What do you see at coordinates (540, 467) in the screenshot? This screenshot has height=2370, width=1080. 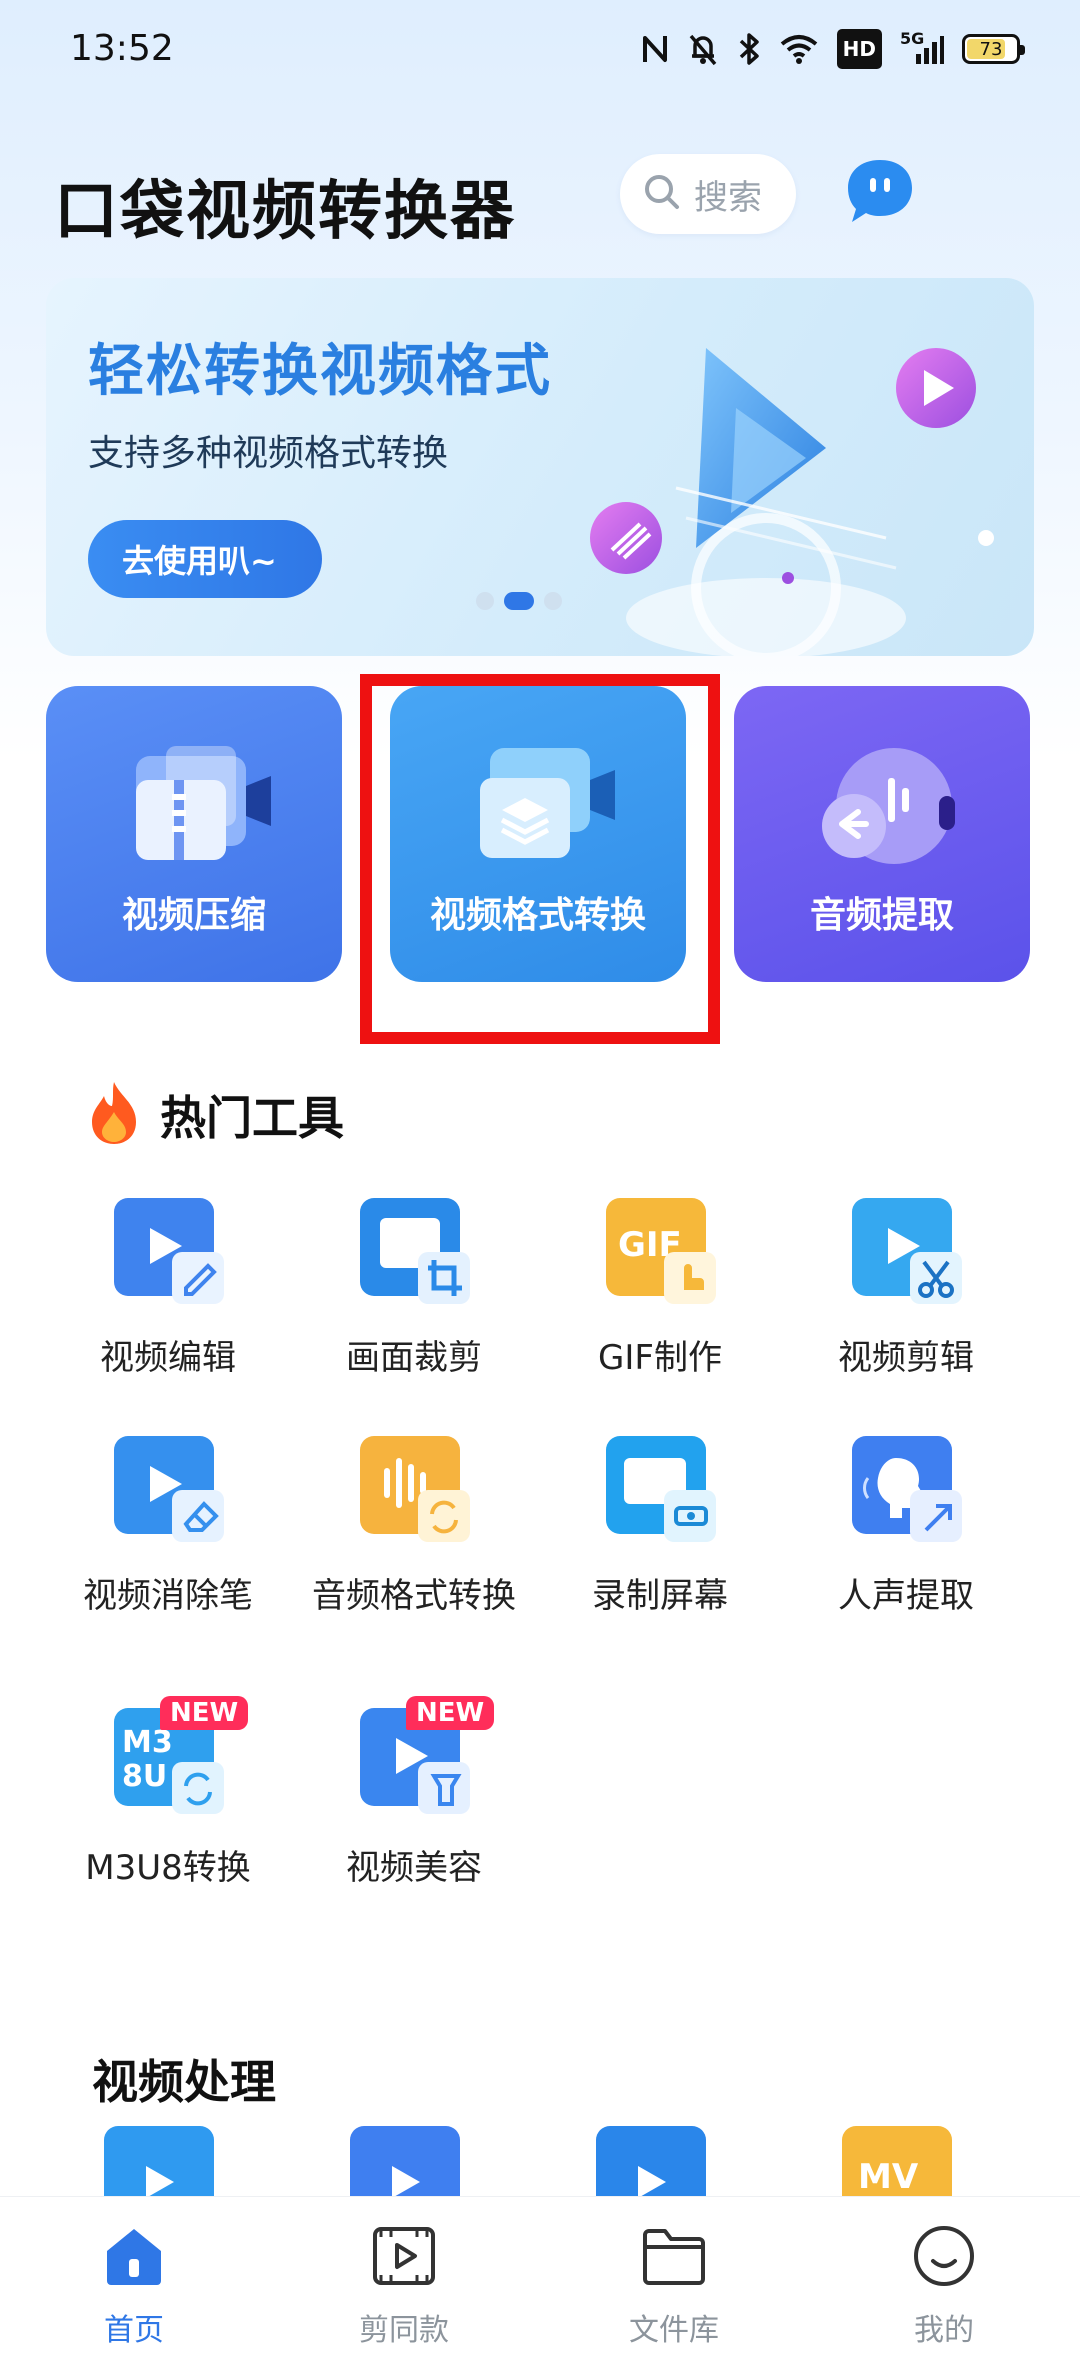 I see `promo-banner: 轻松转换视频格式 支持多种视频格式转换 去使用叭~` at bounding box center [540, 467].